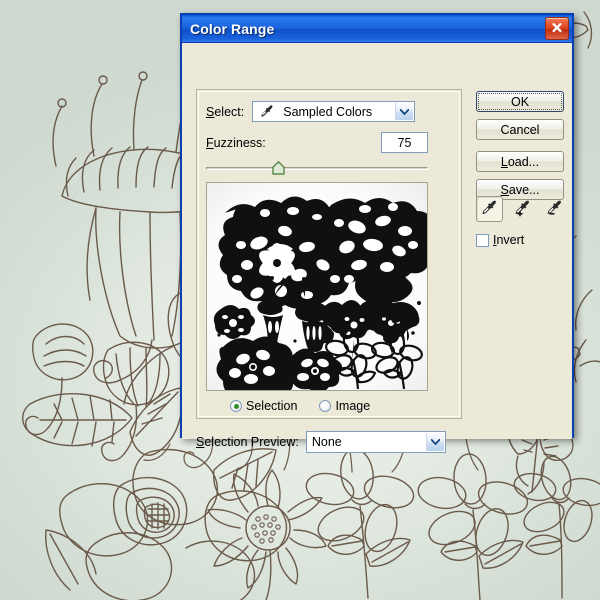 Image resolution: width=600 pixels, height=600 pixels. I want to click on fuzziness-slider, so click(317, 168).